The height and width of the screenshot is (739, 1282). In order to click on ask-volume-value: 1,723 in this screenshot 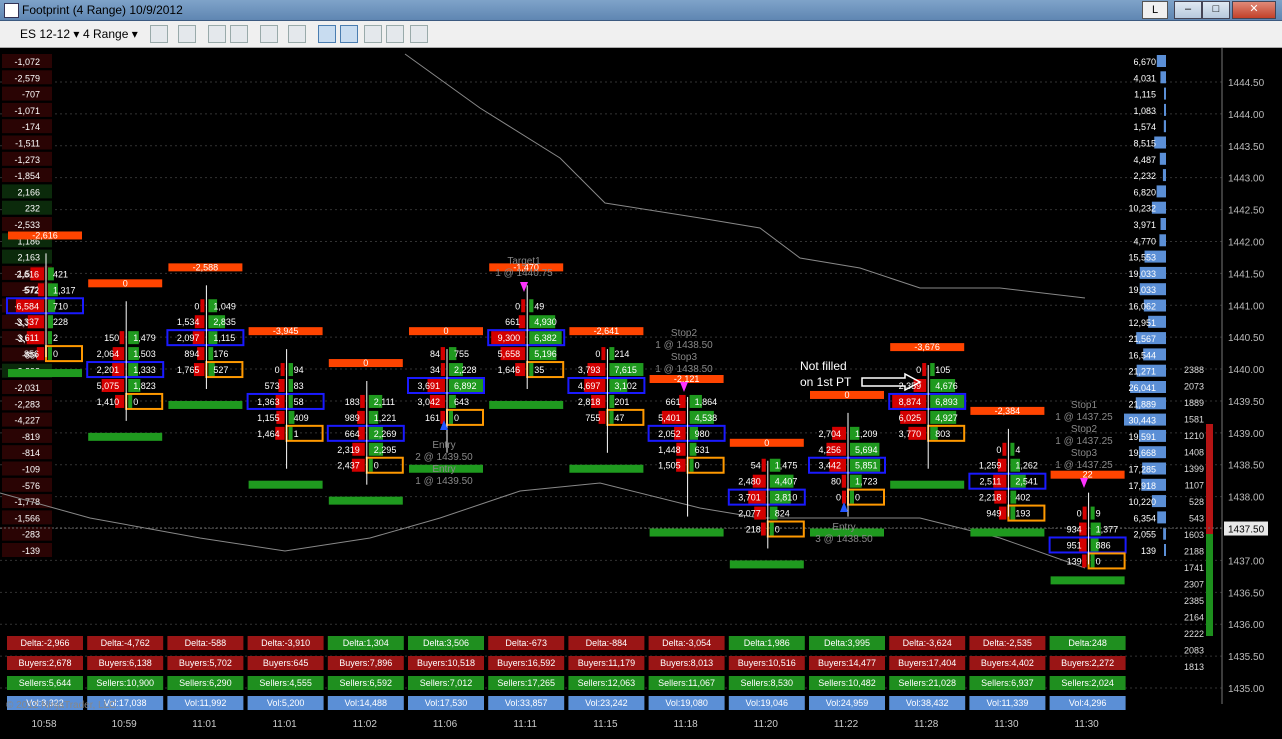, I will do `click(866, 482)`.